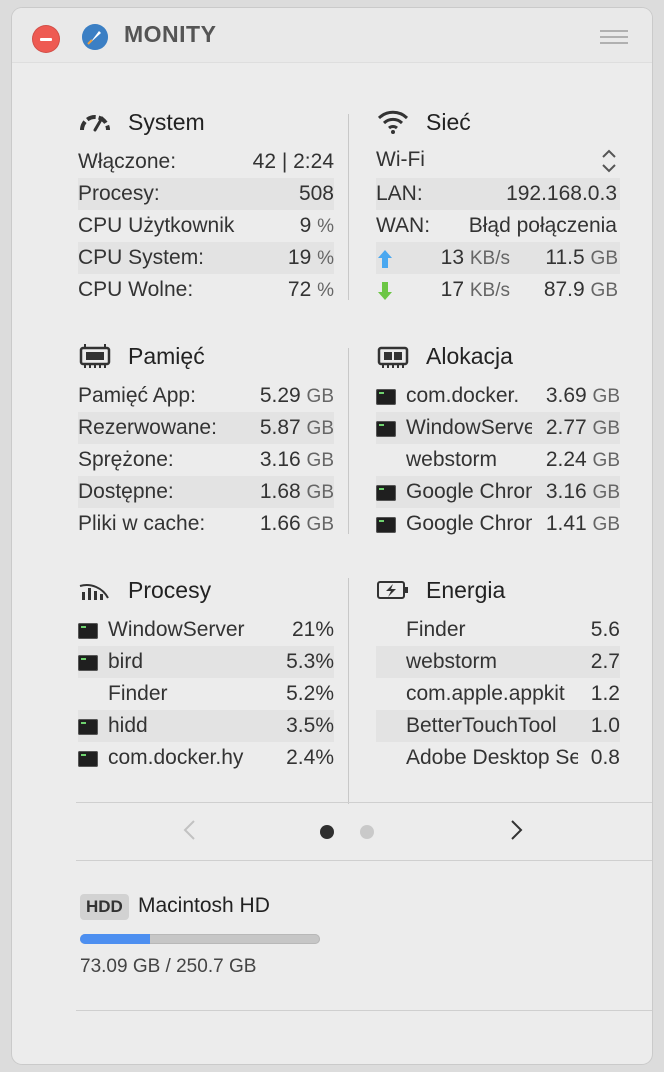  Describe the element at coordinates (498, 726) in the screenshot. I see `energy-row: BetterTouchTool 1.0` at that location.